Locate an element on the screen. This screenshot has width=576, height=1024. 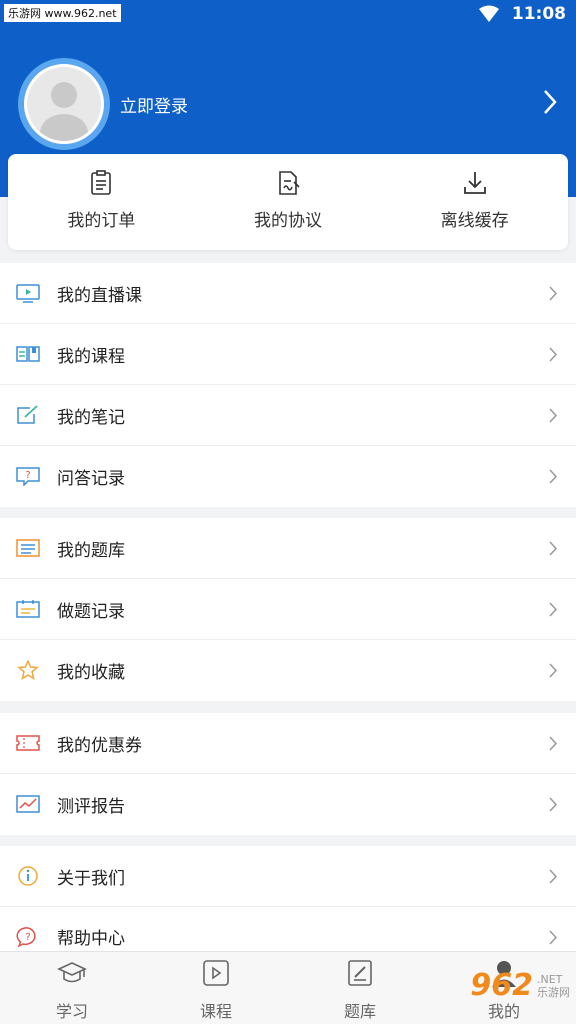
course-icon is located at coordinates (28, 354).